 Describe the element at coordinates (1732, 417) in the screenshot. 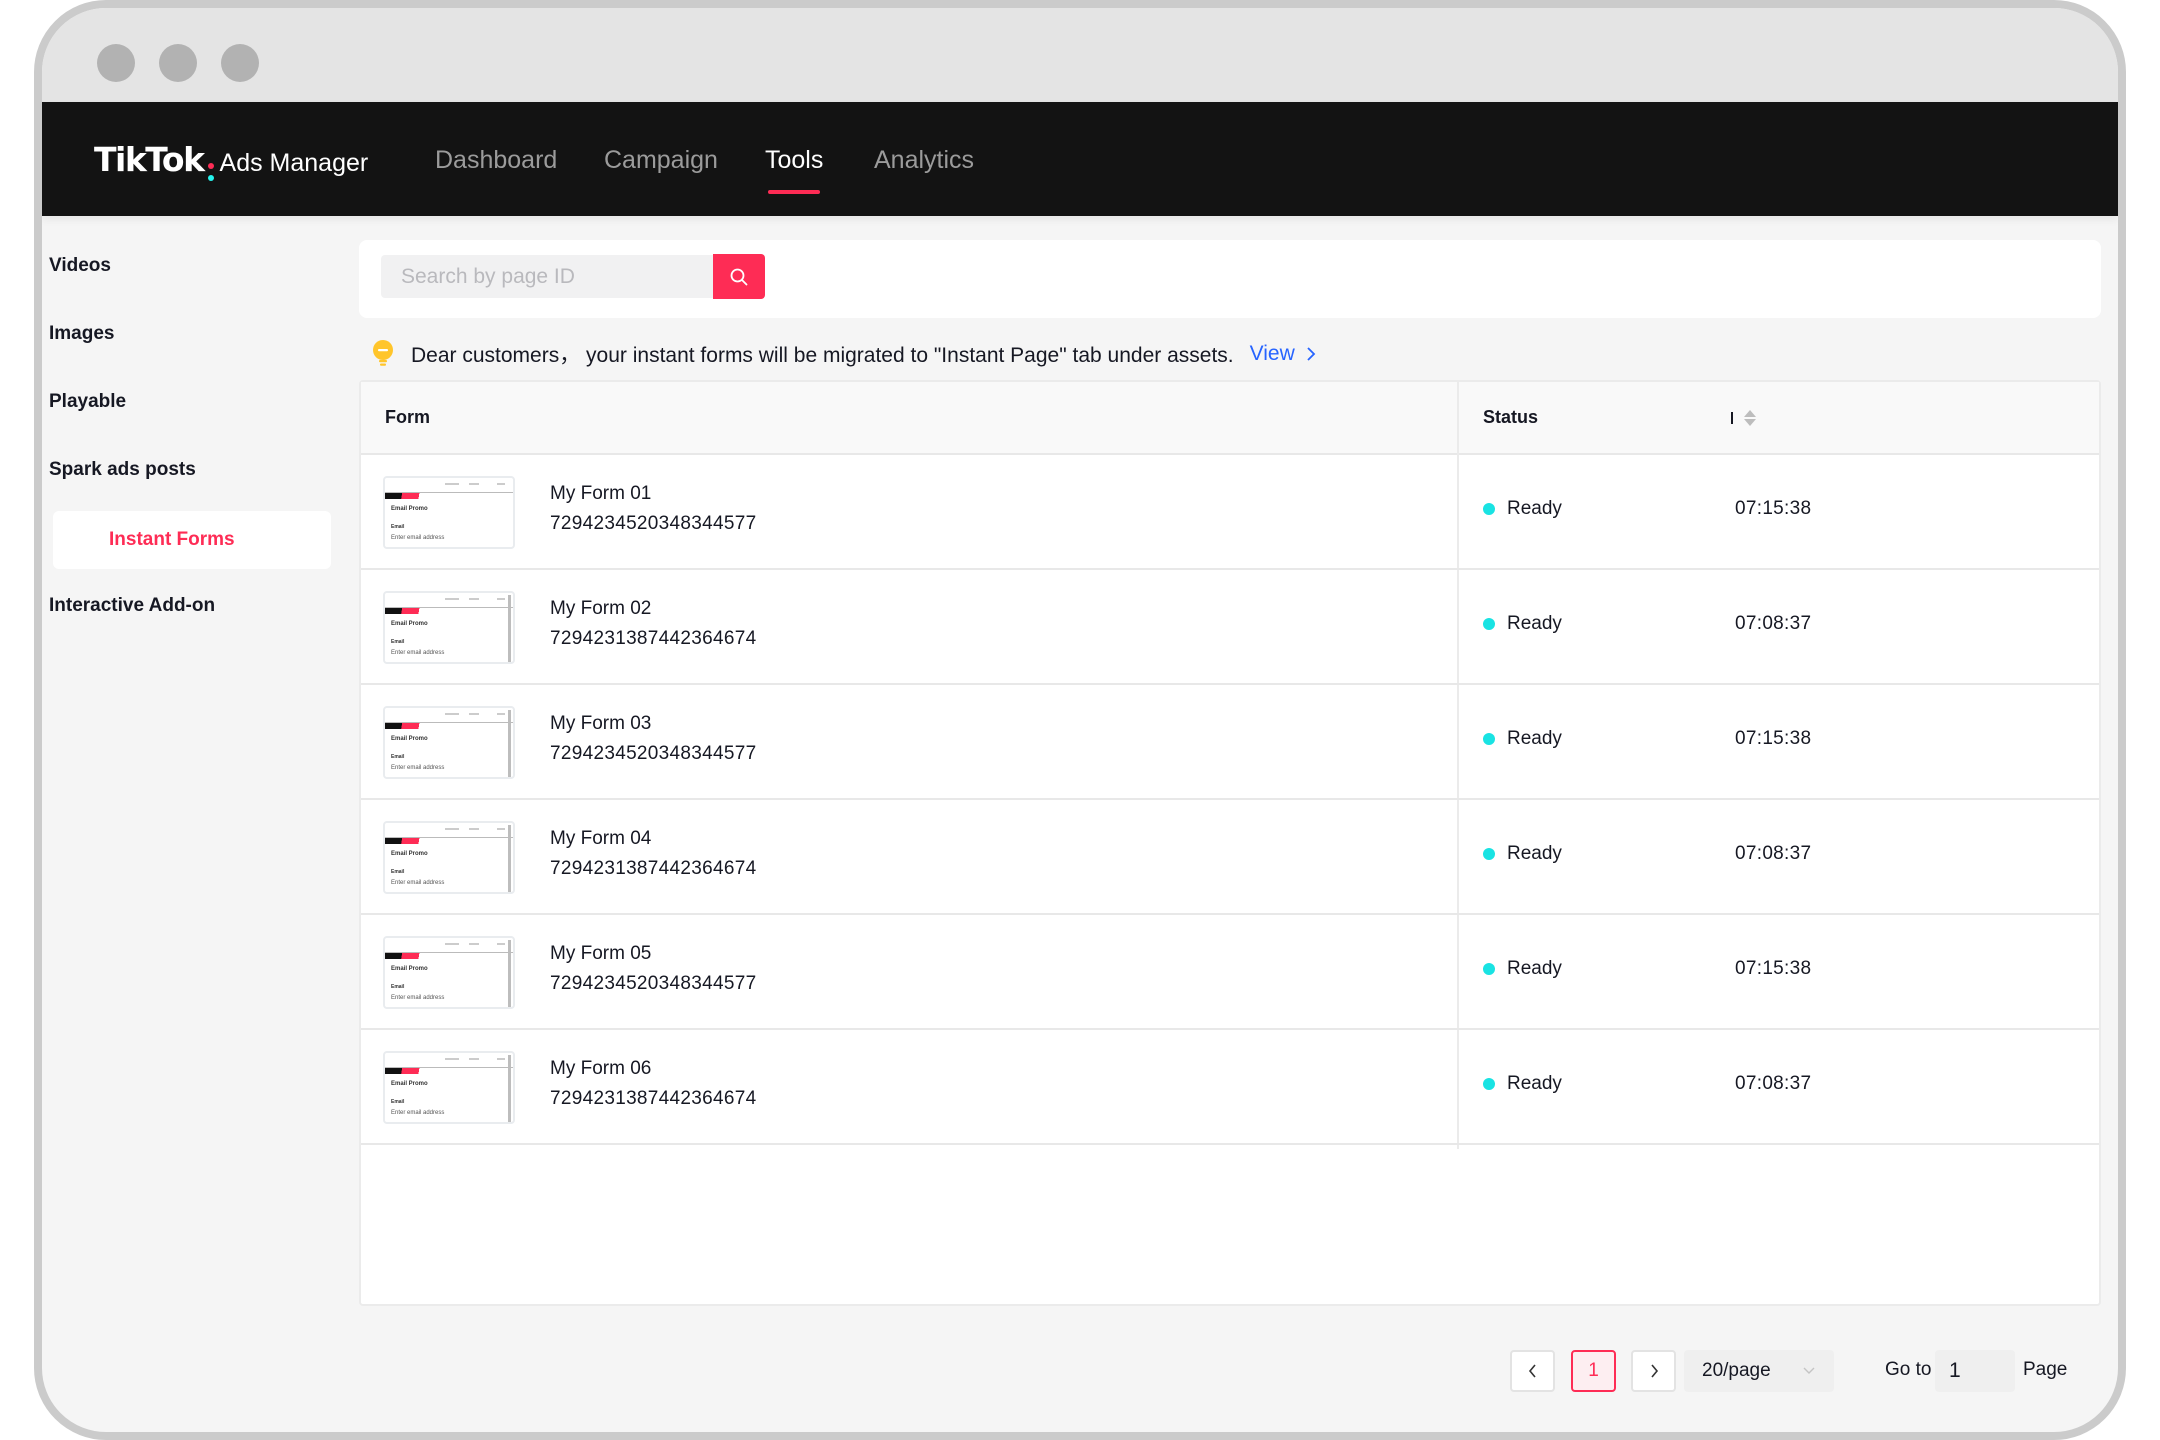

I see `column-resize-handle` at that location.